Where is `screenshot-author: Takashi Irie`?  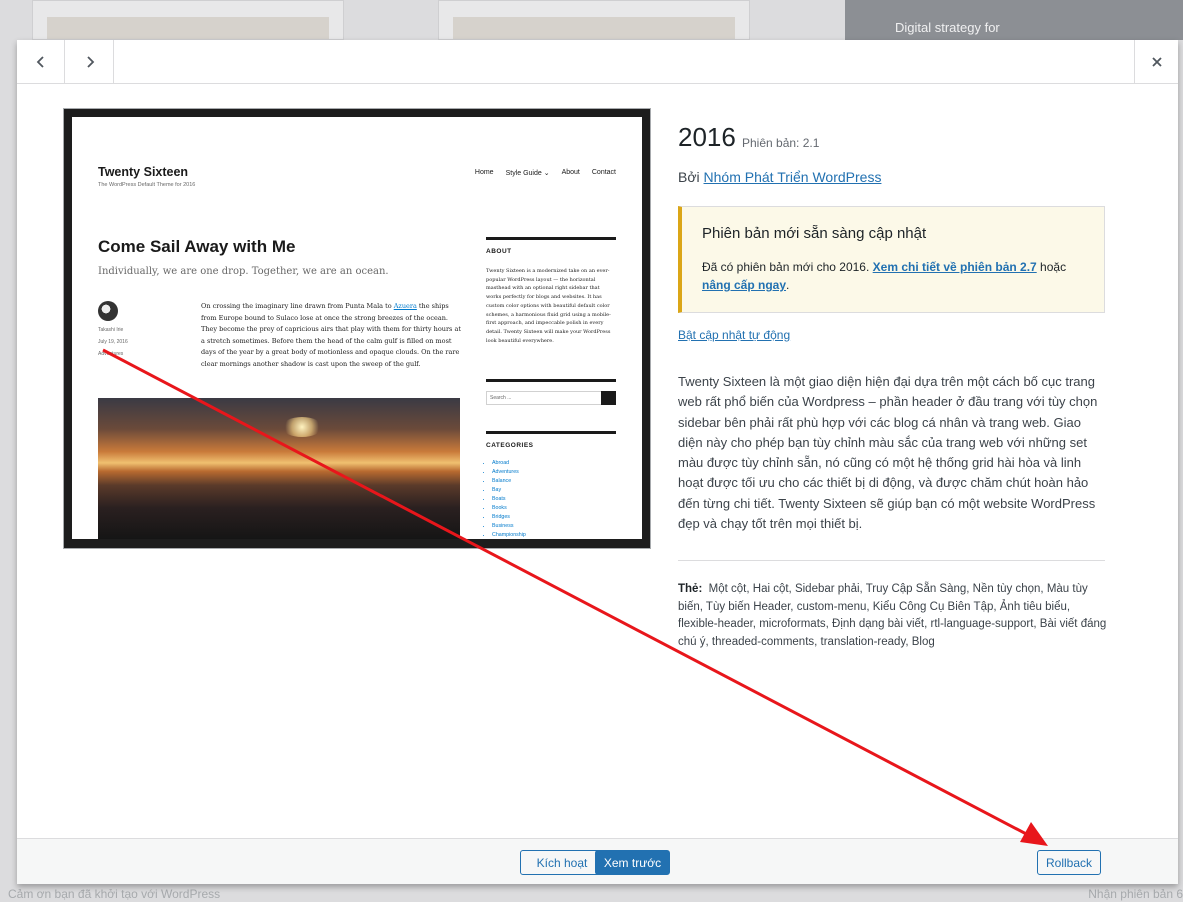
screenshot-author: Takashi Irie is located at coordinates (111, 330).